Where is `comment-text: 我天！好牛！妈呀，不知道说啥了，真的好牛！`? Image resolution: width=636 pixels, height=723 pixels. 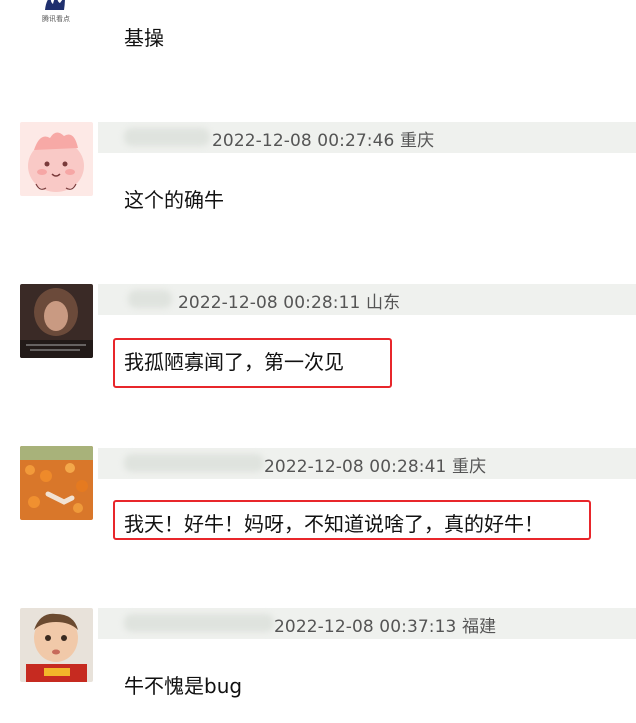 comment-text: 我天！好牛！妈呀，不知道说啥了，真的好牛！ is located at coordinates (334, 524).